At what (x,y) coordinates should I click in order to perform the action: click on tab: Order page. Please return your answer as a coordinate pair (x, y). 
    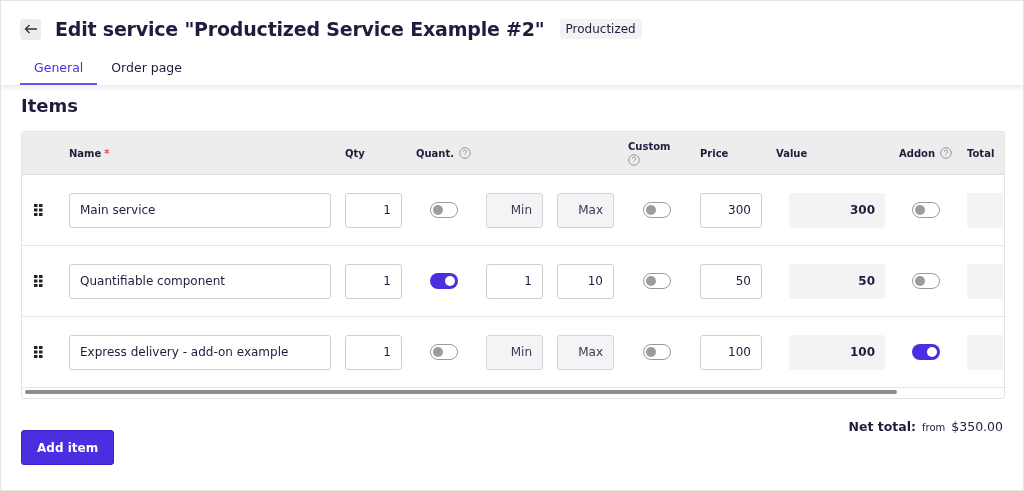
    Looking at the image, I should click on (146, 72).